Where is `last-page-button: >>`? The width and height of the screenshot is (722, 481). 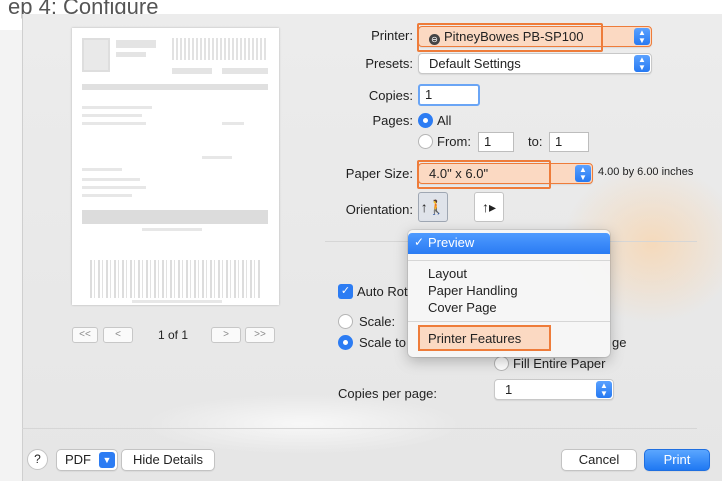
last-page-button: >> is located at coordinates (260, 335).